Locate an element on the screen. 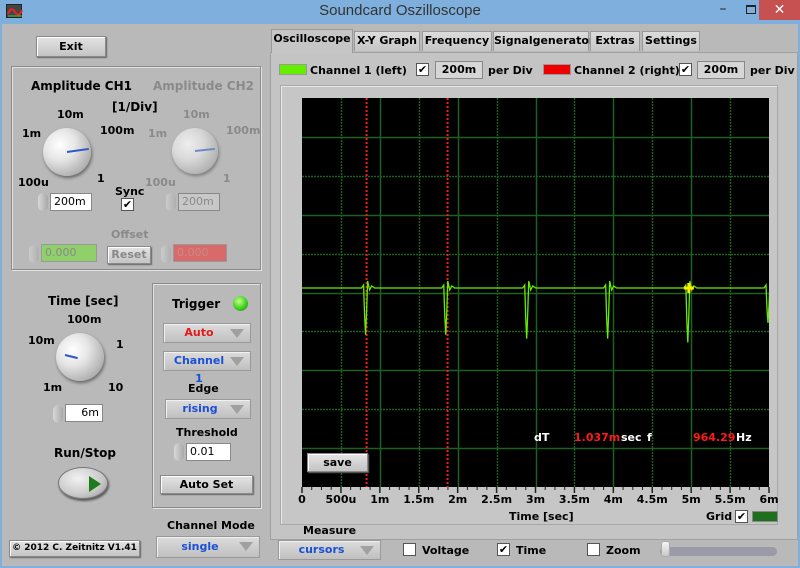  trigger-edge-dropdown: rising is located at coordinates (208, 409).